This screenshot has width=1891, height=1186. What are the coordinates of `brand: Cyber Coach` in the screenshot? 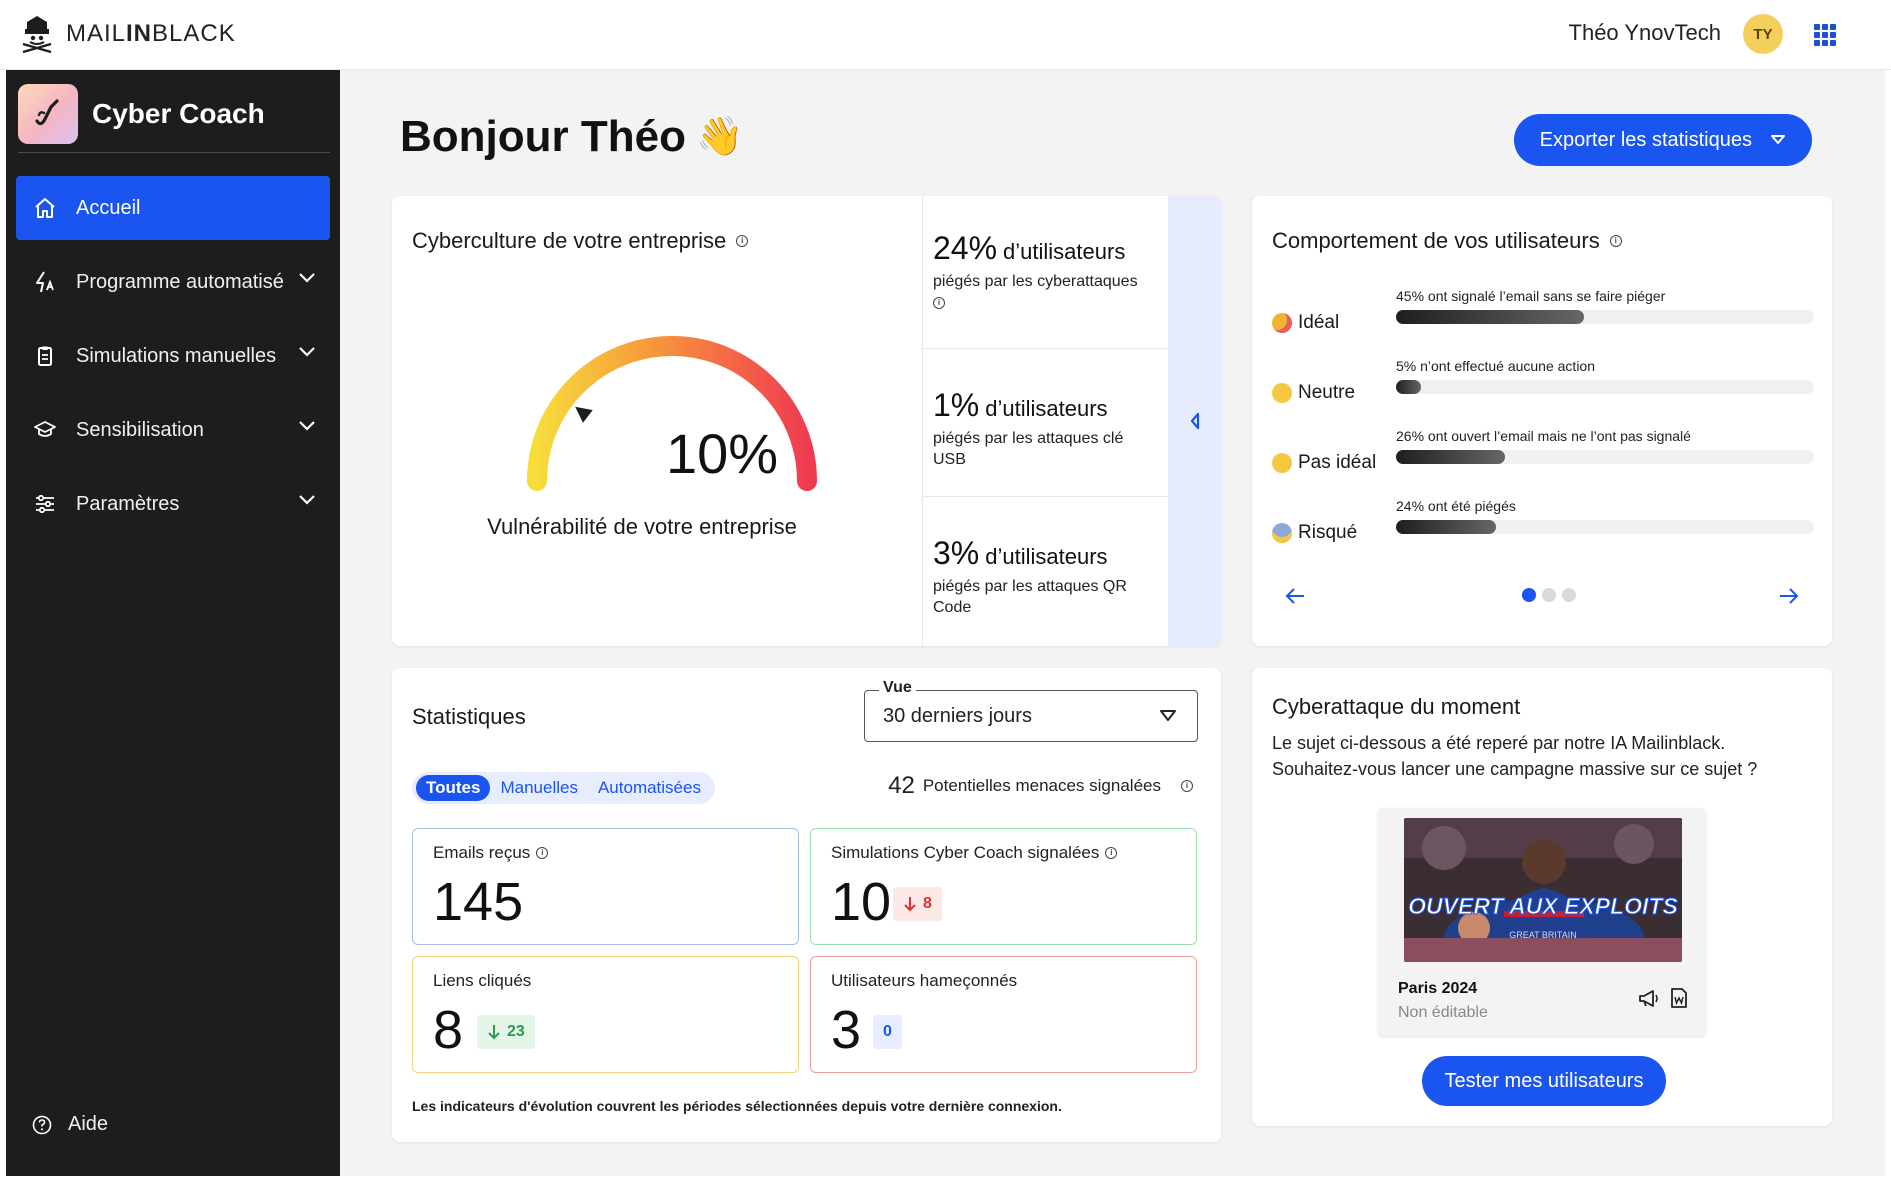 It's located at (141, 114).